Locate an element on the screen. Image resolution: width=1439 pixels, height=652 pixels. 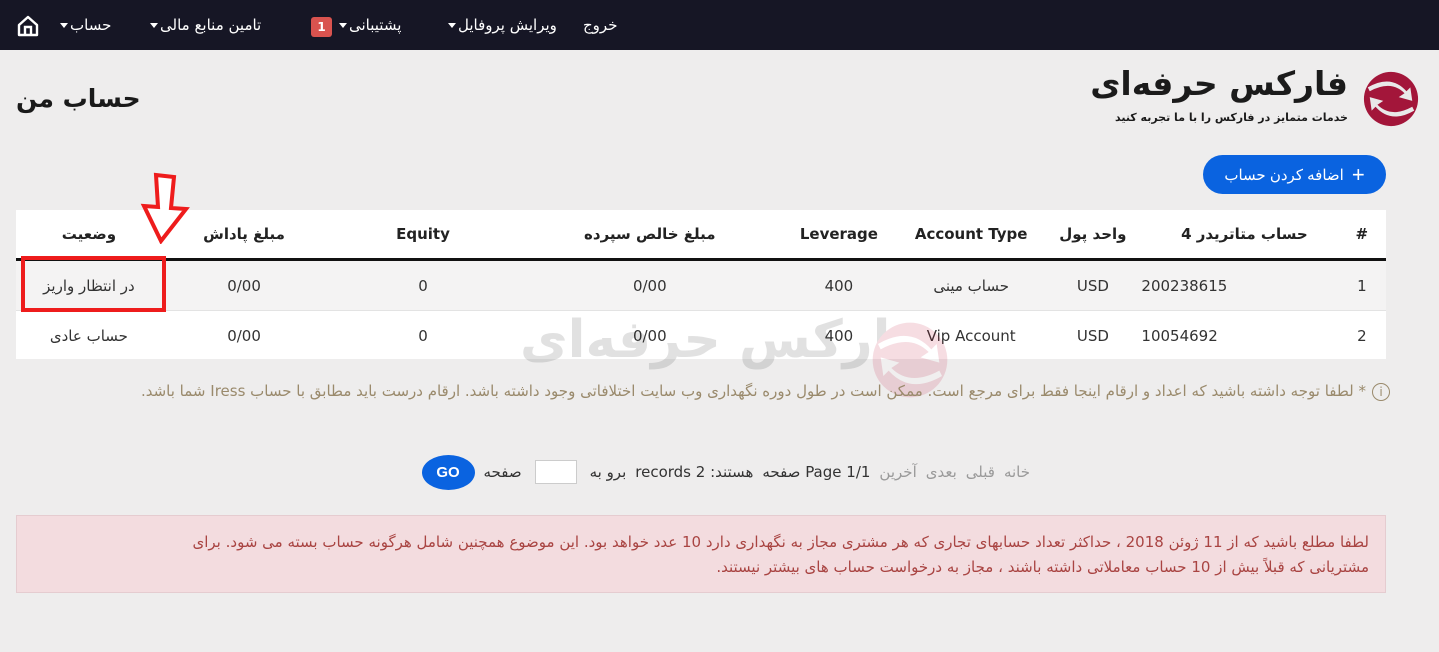
pagination-prev-link: قبلی is located at coordinates (980, 472).